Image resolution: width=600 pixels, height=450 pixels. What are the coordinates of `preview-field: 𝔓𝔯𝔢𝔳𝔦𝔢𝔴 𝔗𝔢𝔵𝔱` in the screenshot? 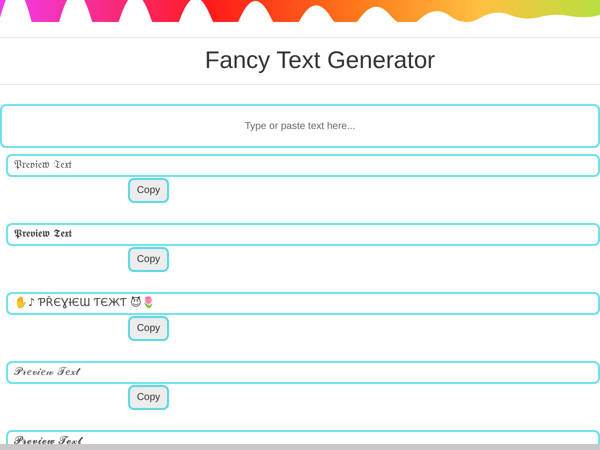 It's located at (303, 165).